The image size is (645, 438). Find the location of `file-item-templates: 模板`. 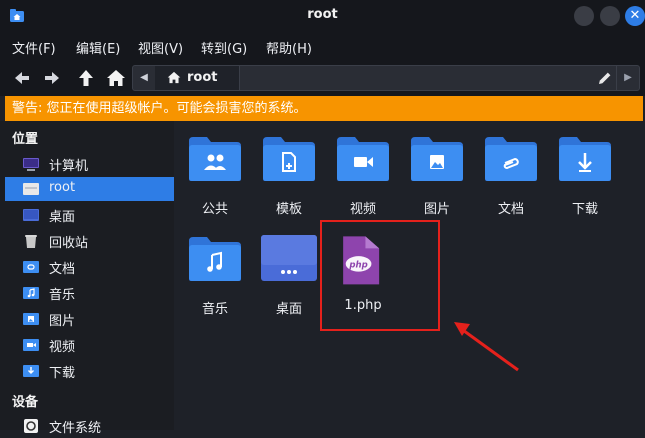

file-item-templates: 模板 is located at coordinates (289, 169).